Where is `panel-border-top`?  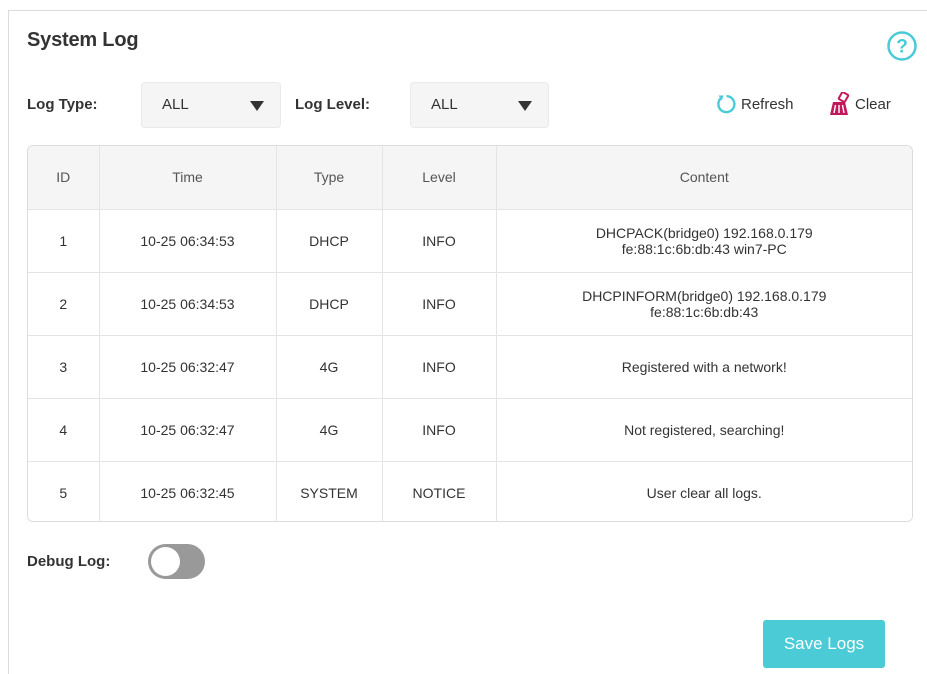
panel-border-top is located at coordinates (467, 10).